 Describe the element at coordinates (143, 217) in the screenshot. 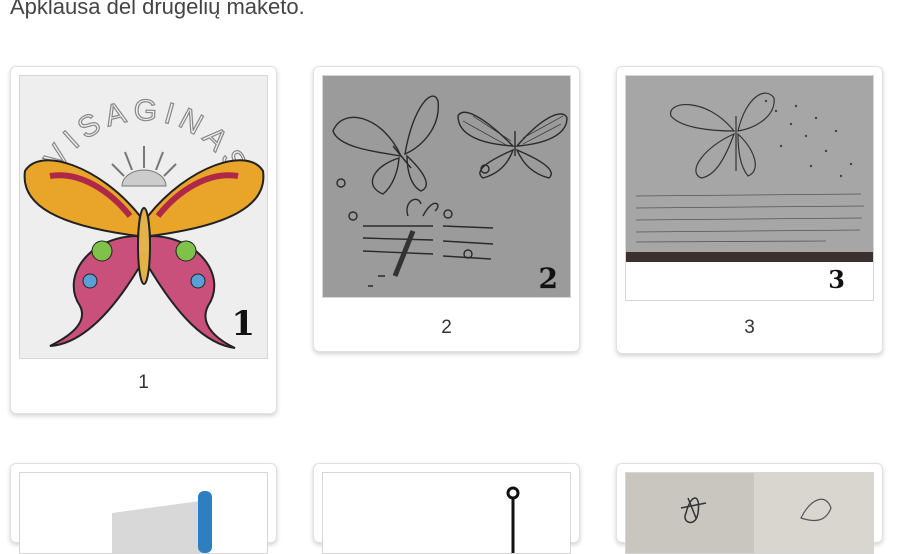

I see `option-image-1: VISAGINAS 1` at that location.